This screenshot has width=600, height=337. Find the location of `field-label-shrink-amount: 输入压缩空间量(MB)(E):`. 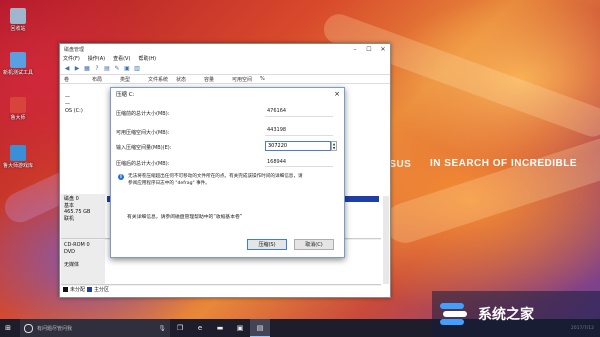

field-label-shrink-amount: 输入压缩空间量(MB)(E): is located at coordinates (144, 148).